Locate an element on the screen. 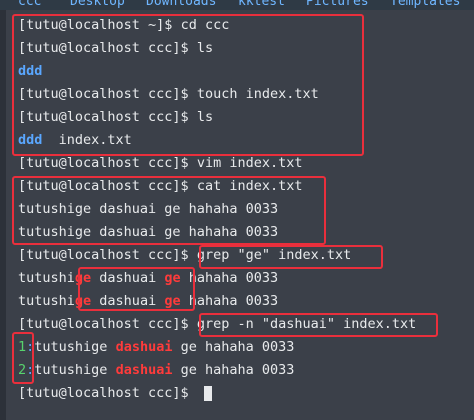  folder-ccc: ccc is located at coordinates (30, 4).